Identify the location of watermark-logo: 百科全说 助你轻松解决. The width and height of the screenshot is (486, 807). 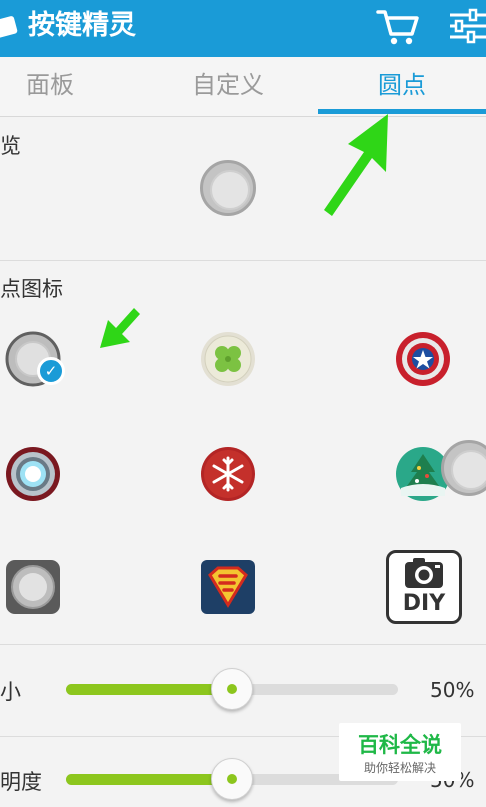
(400, 752).